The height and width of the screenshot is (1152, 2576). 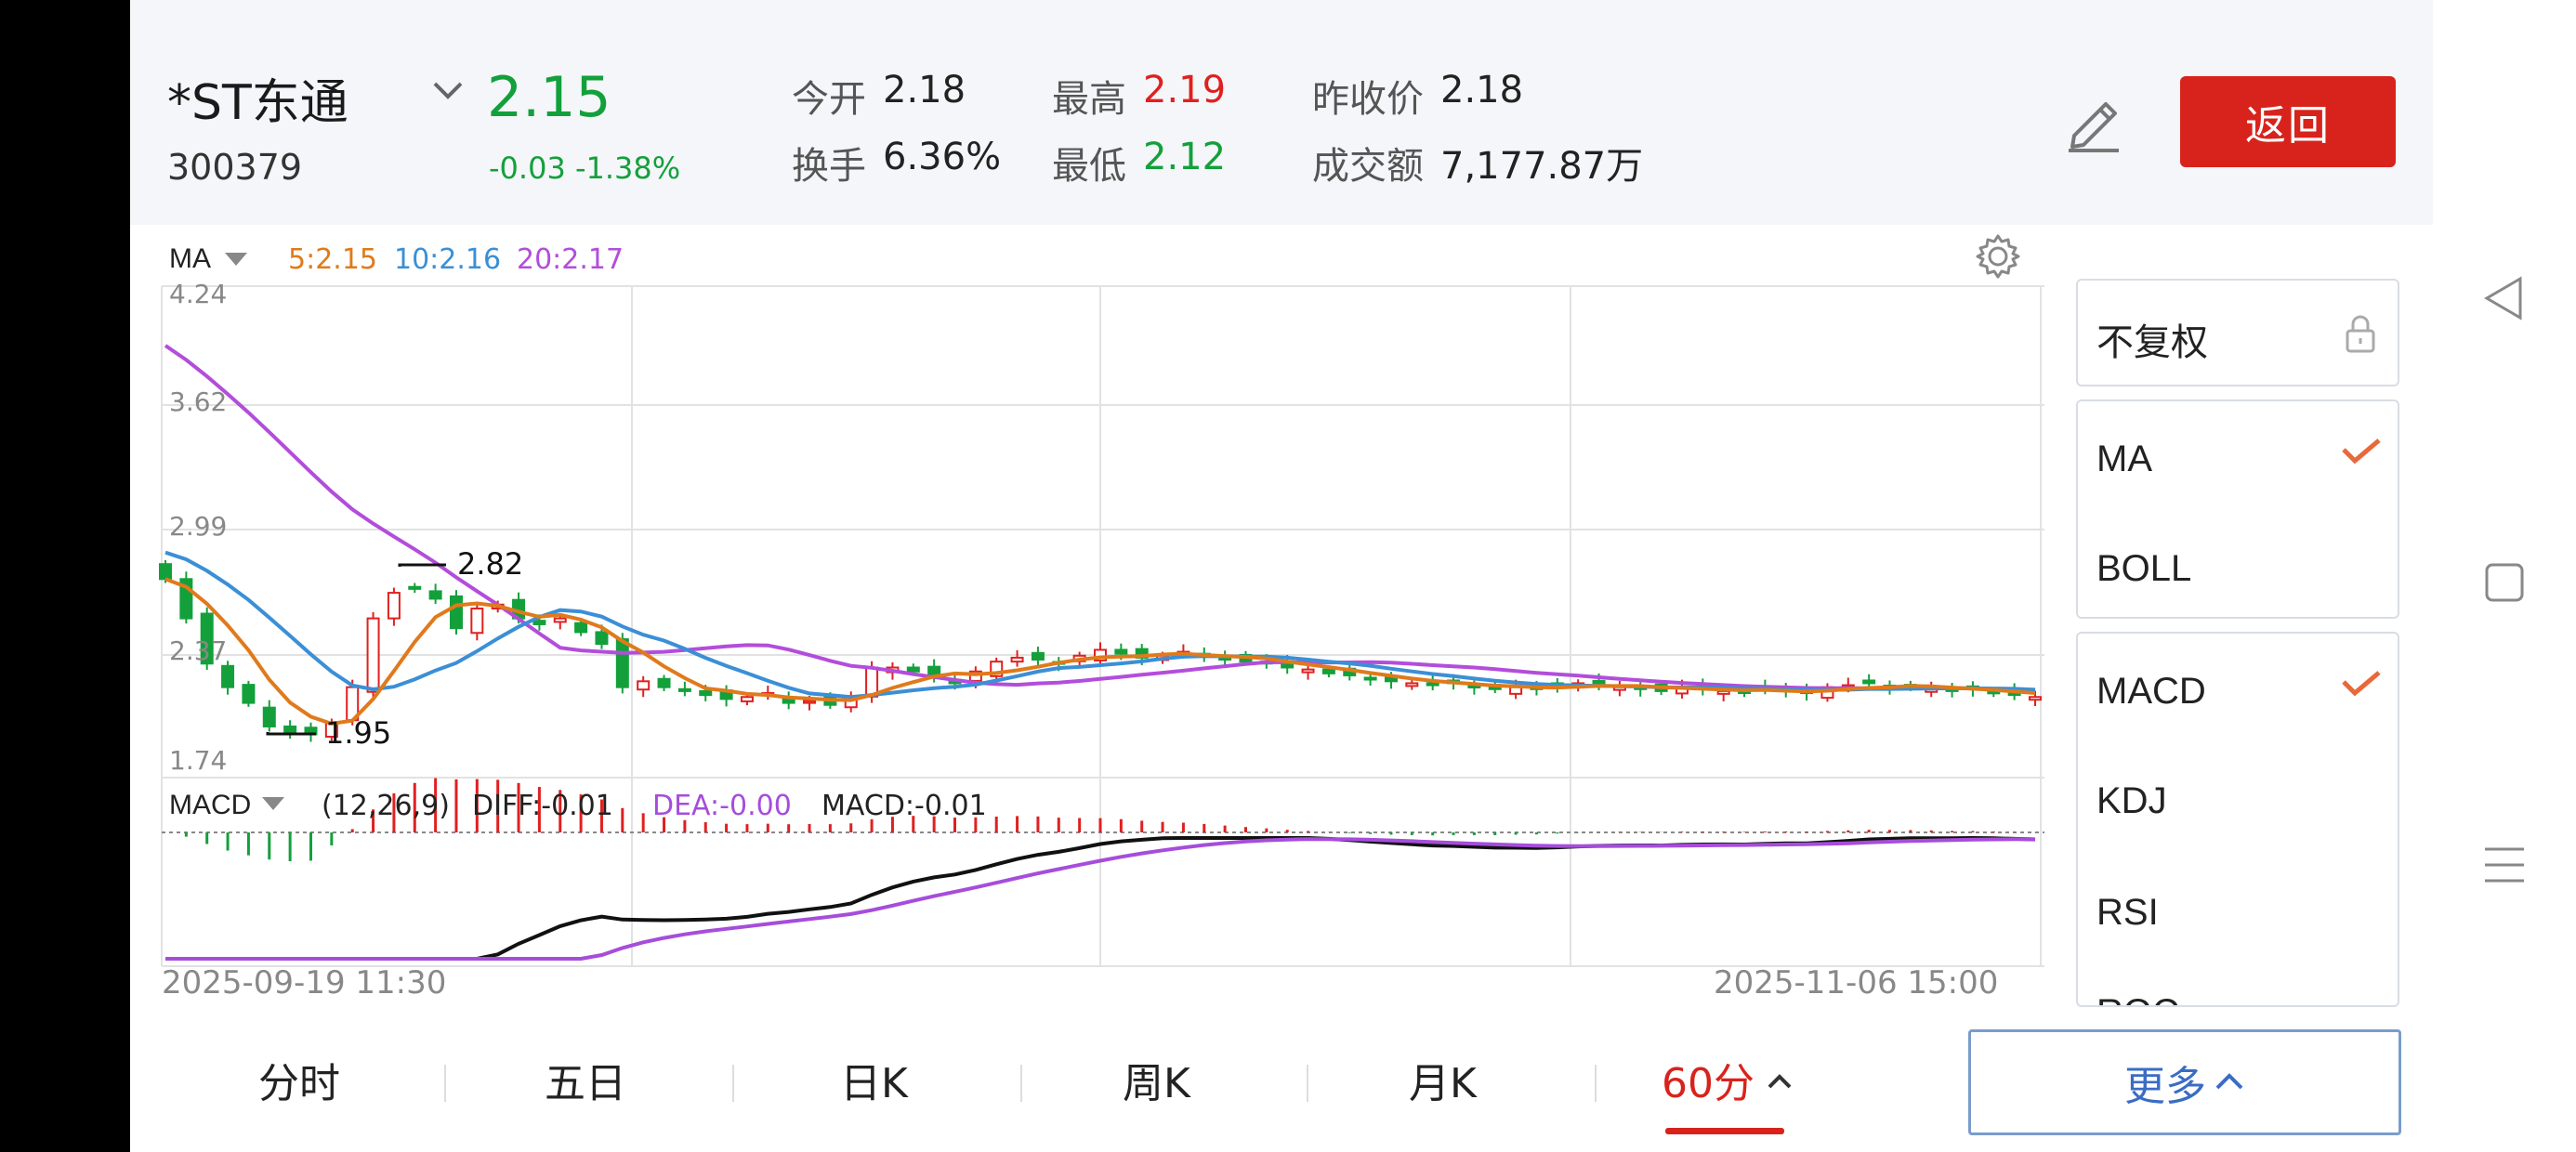 I want to click on macd-value: MACD:-0.01, so click(x=904, y=806).